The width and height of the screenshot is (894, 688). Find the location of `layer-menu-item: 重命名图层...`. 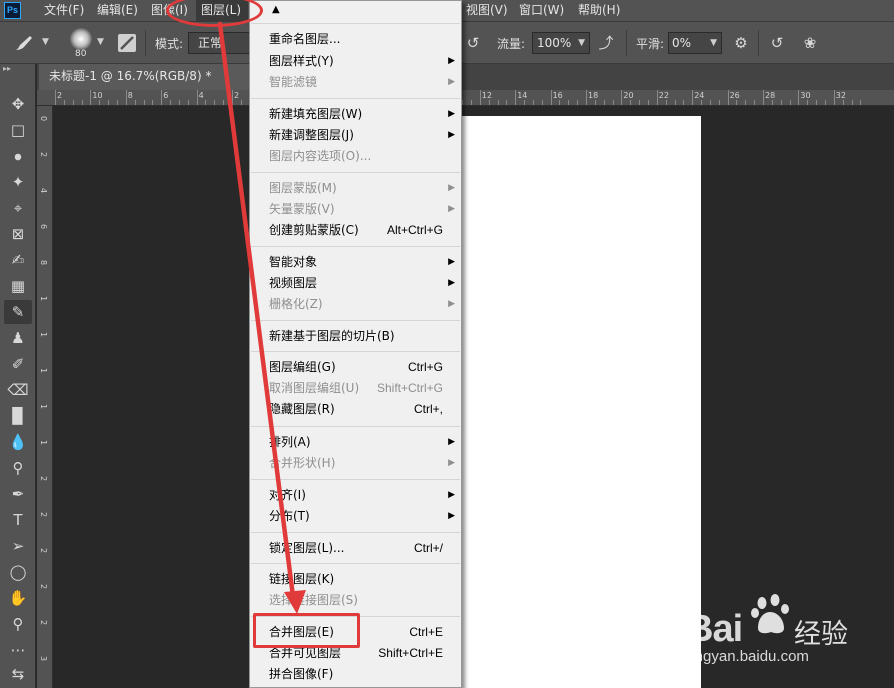

layer-menu-item: 重命名图层... is located at coordinates (355, 39).